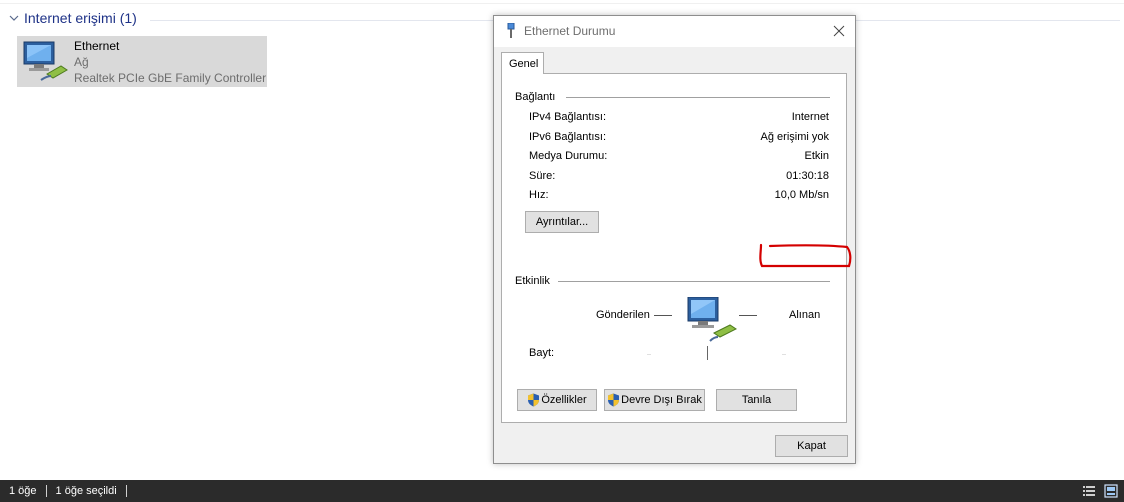 The width and height of the screenshot is (1124, 502). What do you see at coordinates (805, 255) in the screenshot?
I see `speed-highlight-annotation` at bounding box center [805, 255].